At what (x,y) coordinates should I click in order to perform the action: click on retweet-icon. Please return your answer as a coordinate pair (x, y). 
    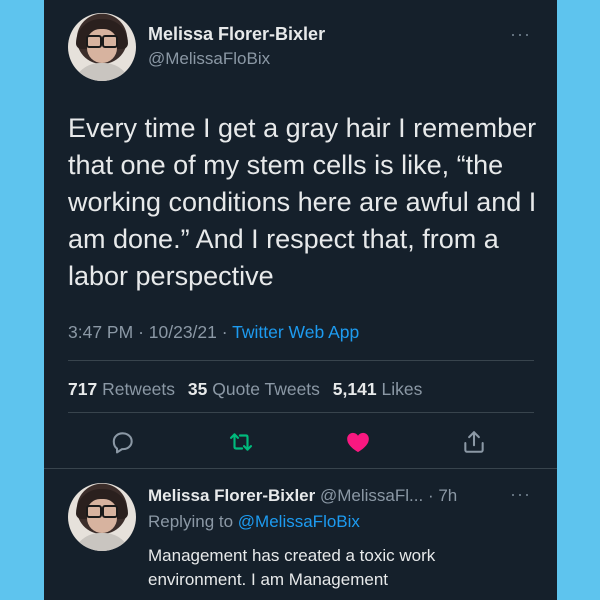
    Looking at the image, I should click on (241, 442).